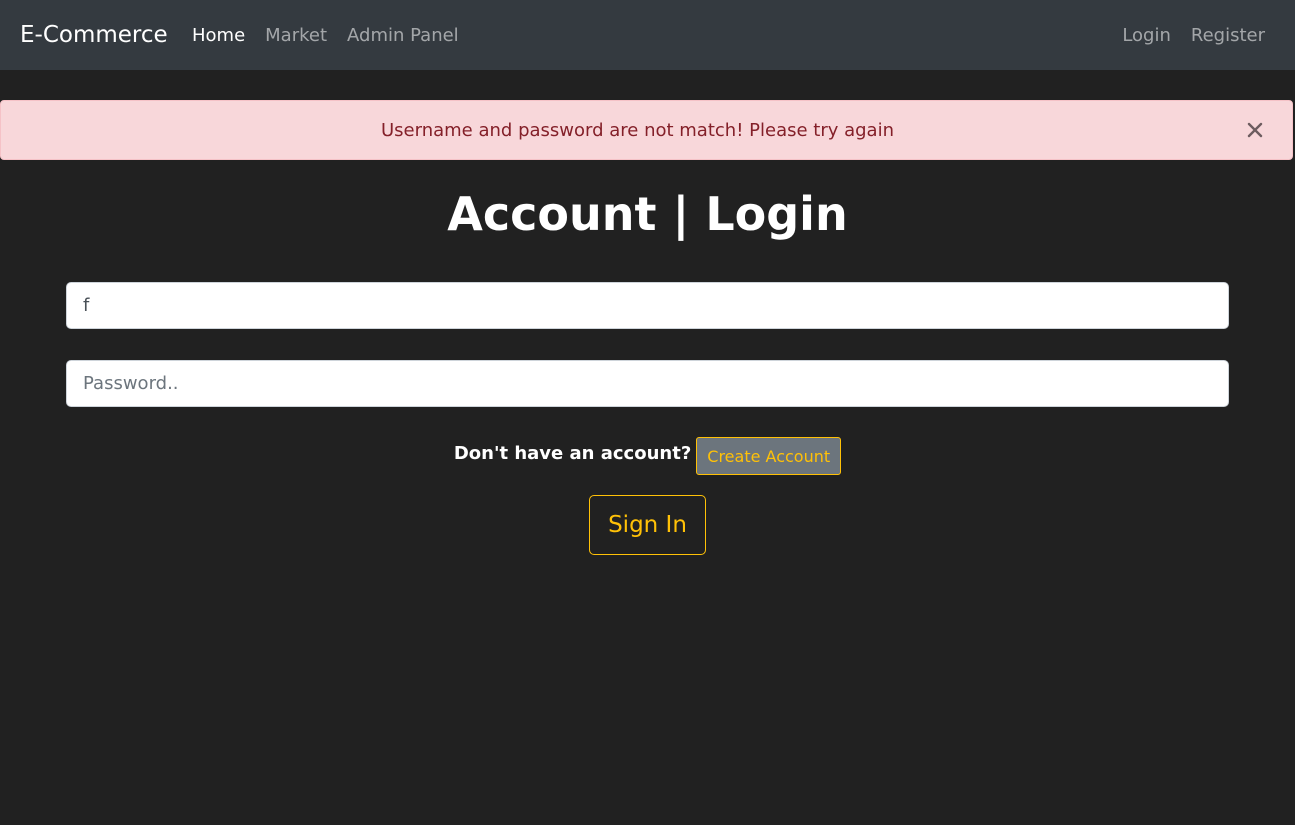 The image size is (1295, 825). What do you see at coordinates (647, 305) in the screenshot?
I see `username-input` at bounding box center [647, 305].